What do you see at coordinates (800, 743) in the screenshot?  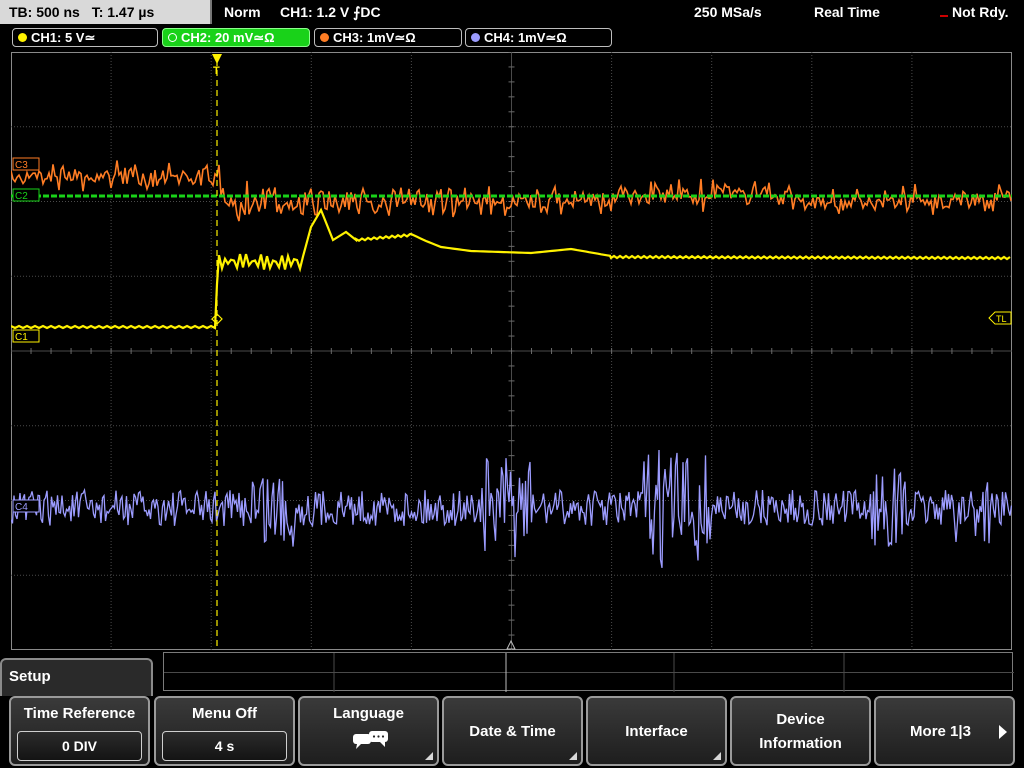 I see `device-information-label-2: Information` at bounding box center [800, 743].